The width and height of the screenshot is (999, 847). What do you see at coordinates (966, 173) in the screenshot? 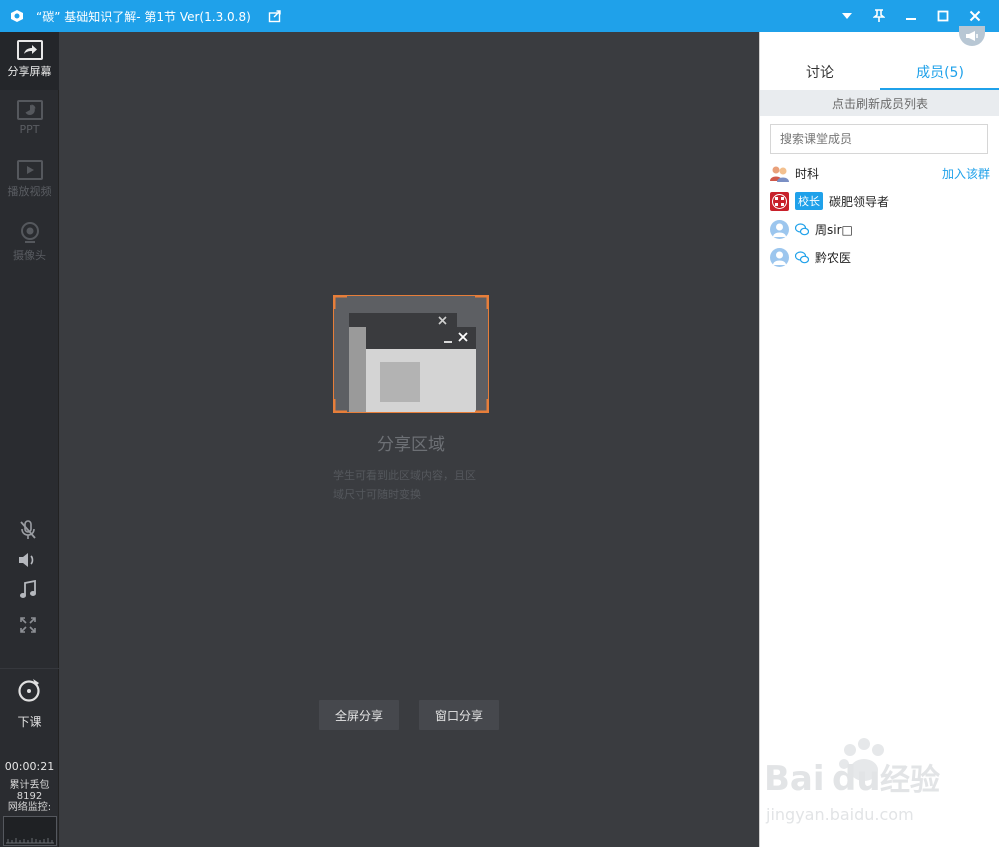
I see `join-group-link: 加入该群` at bounding box center [966, 173].